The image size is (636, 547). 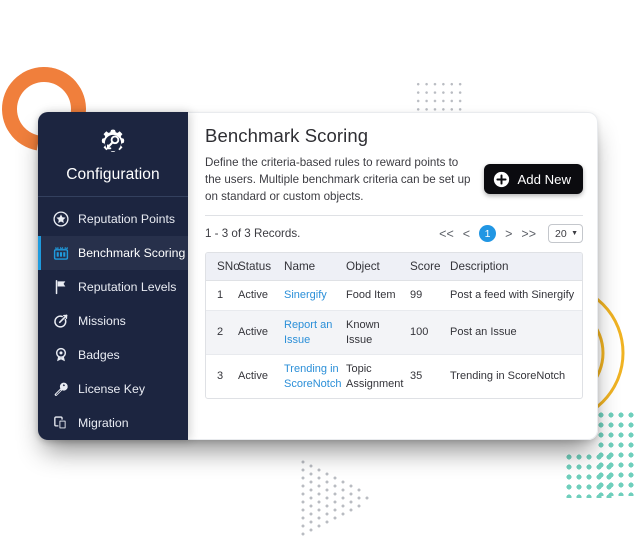 What do you see at coordinates (222, 333) in the screenshot?
I see `cell-sno: 2` at bounding box center [222, 333].